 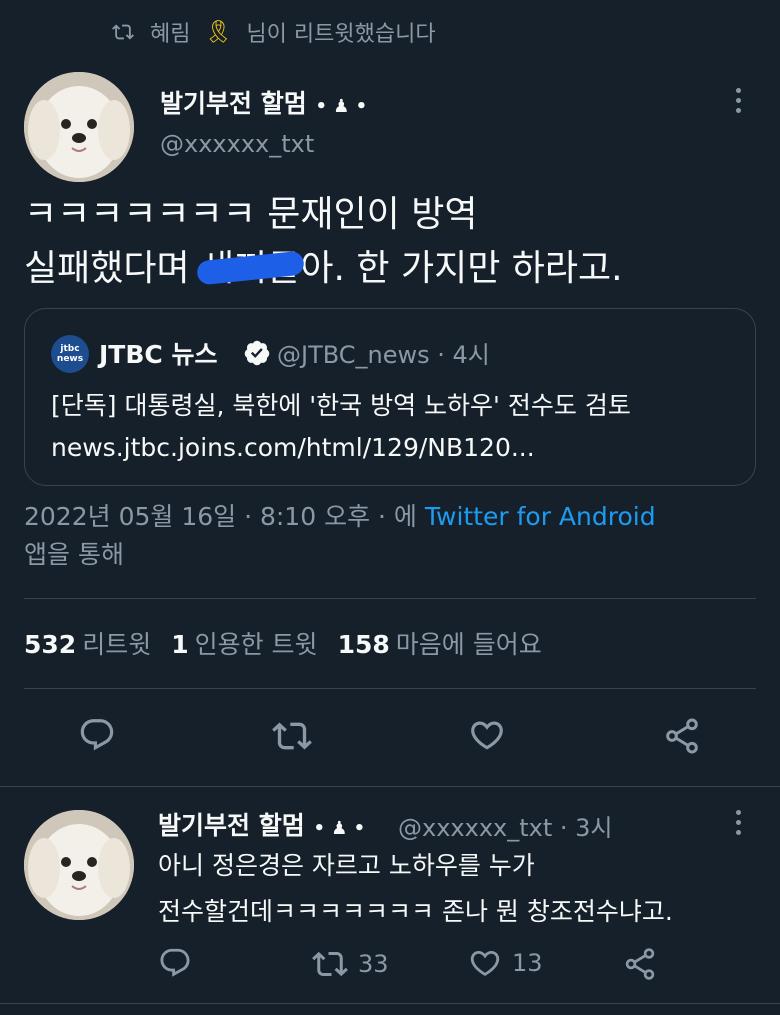 I want to click on quote-meta: @JTBC_news · 4시, so click(x=383, y=355).